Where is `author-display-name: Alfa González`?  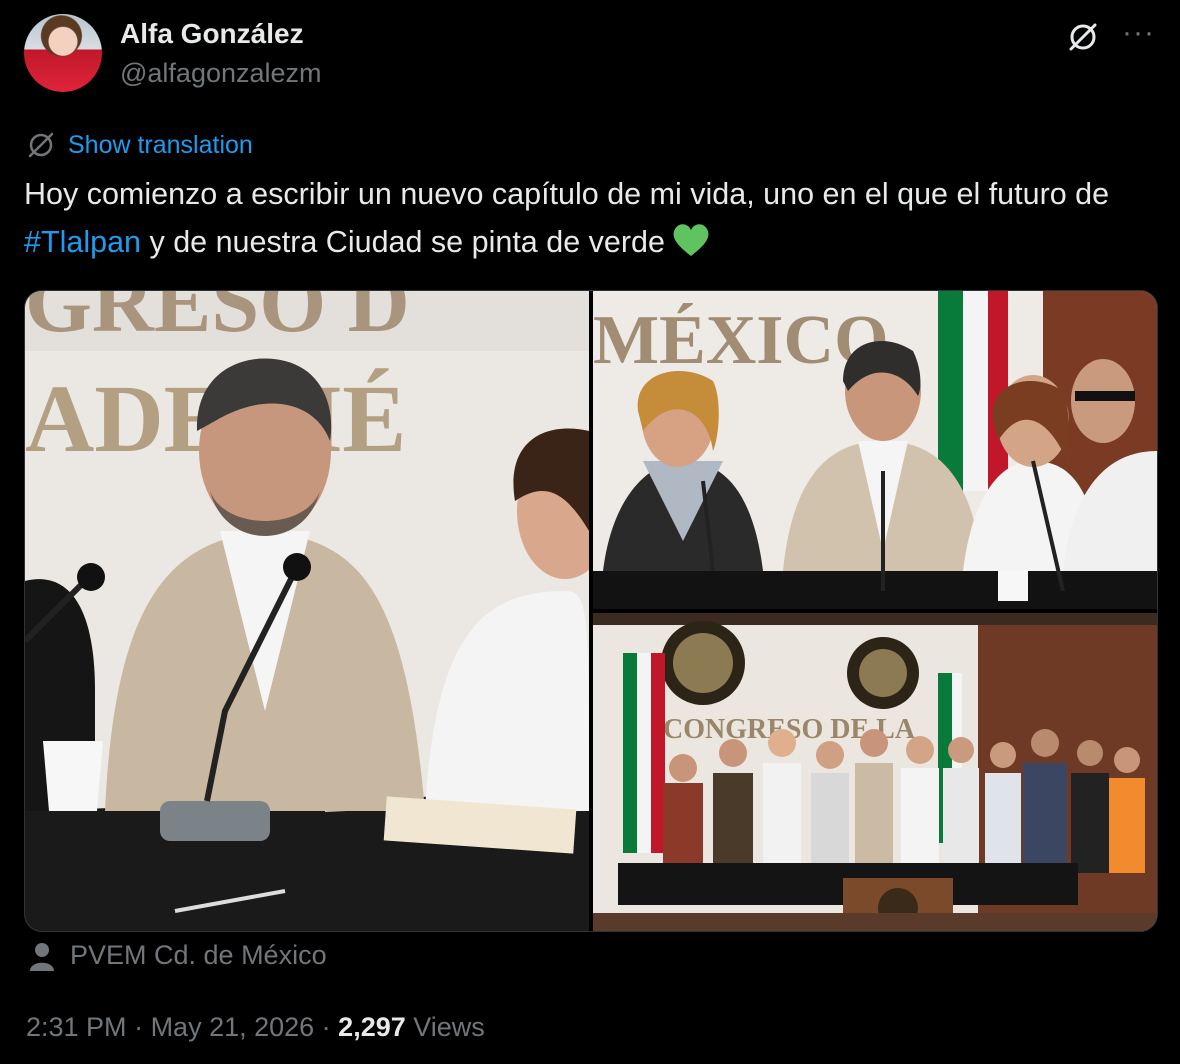 author-display-name: Alfa González is located at coordinates (212, 34).